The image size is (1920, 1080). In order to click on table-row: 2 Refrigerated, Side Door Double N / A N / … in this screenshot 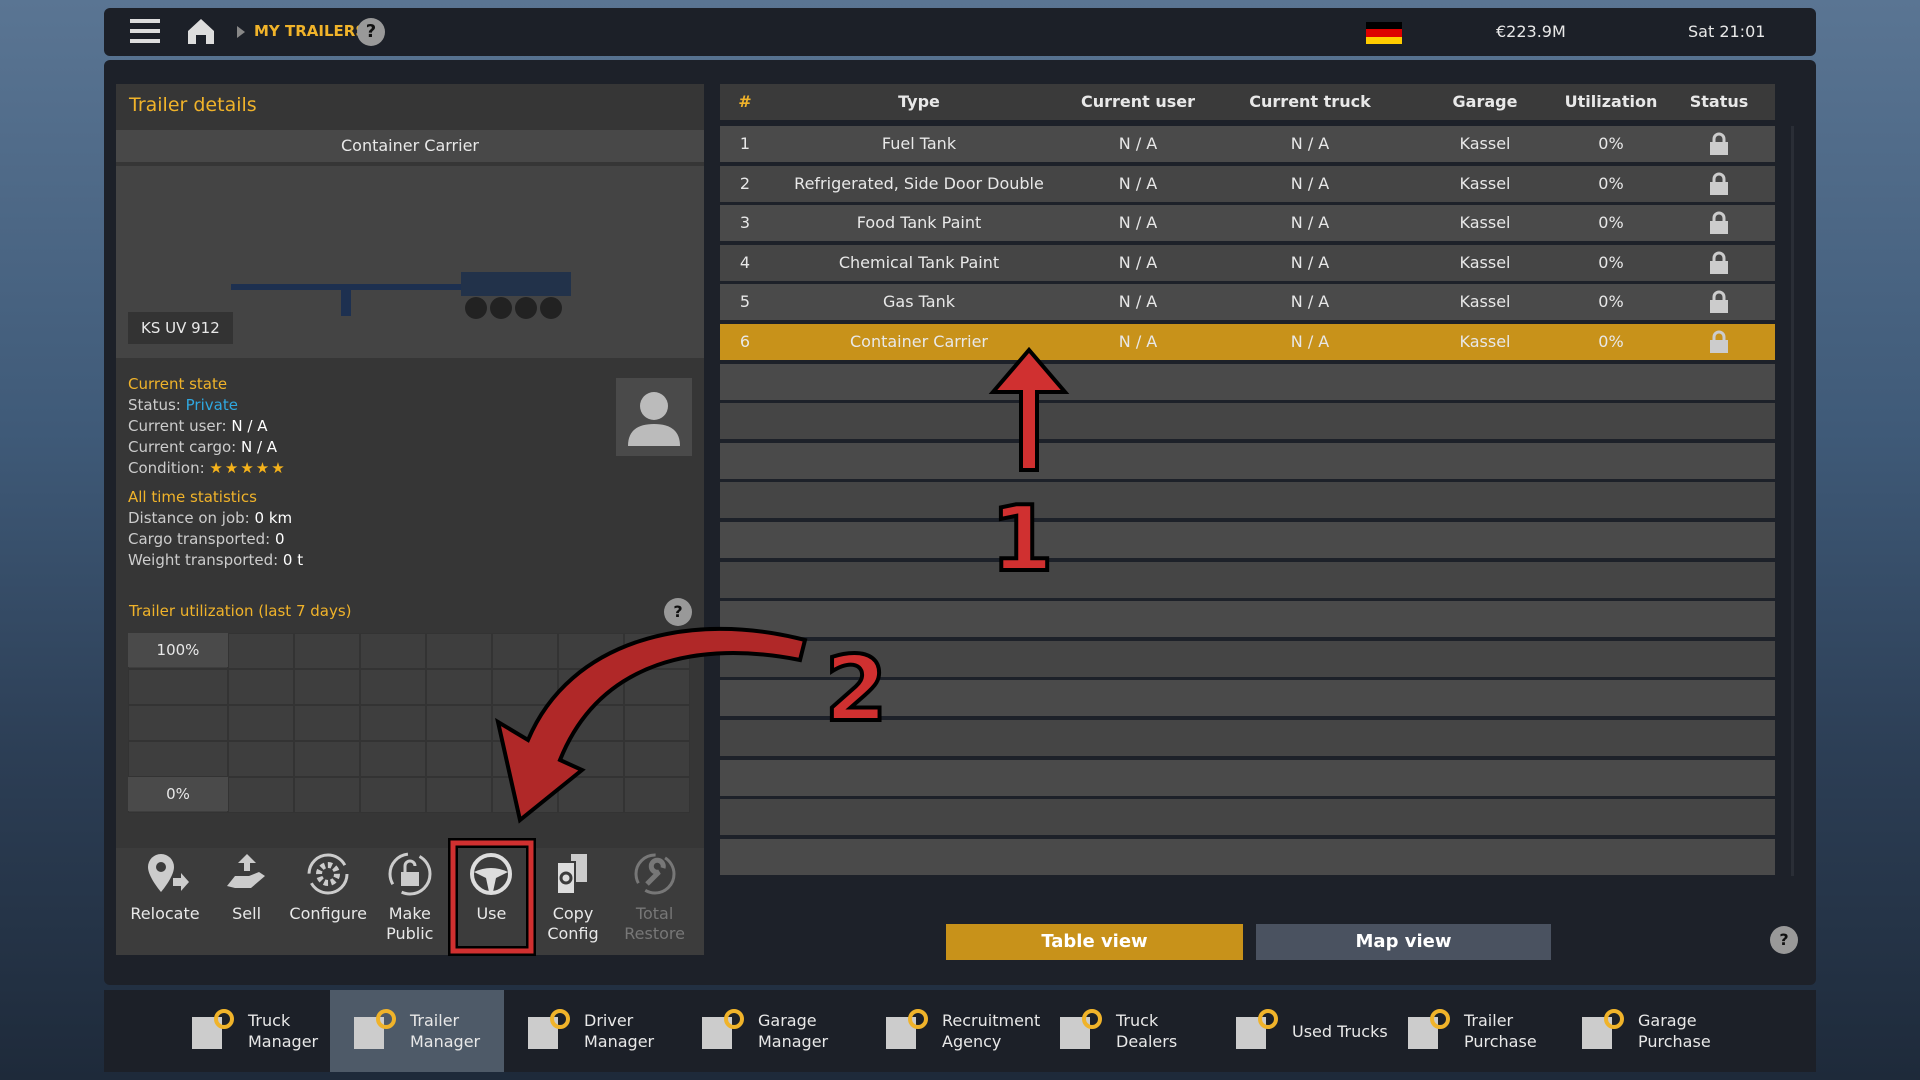, I will do `click(1247, 183)`.